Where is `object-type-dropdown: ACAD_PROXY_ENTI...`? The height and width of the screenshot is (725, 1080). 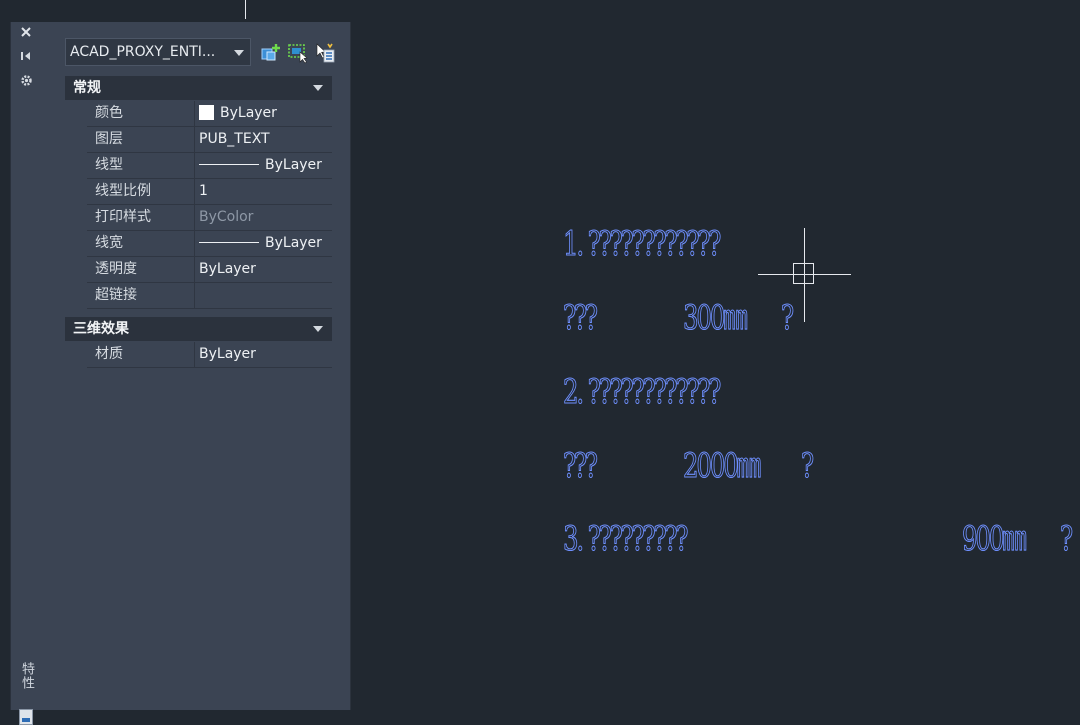
object-type-dropdown: ACAD_PROXY_ENTI... is located at coordinates (158, 52).